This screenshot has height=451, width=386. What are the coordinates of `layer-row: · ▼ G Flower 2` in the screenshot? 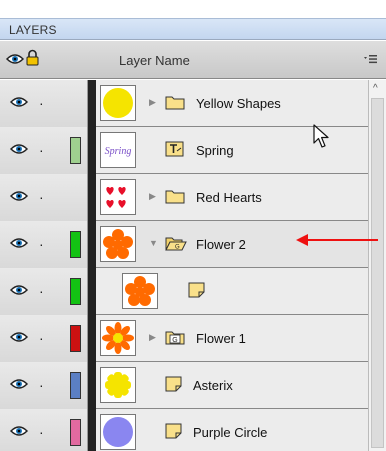 It's located at (184, 244).